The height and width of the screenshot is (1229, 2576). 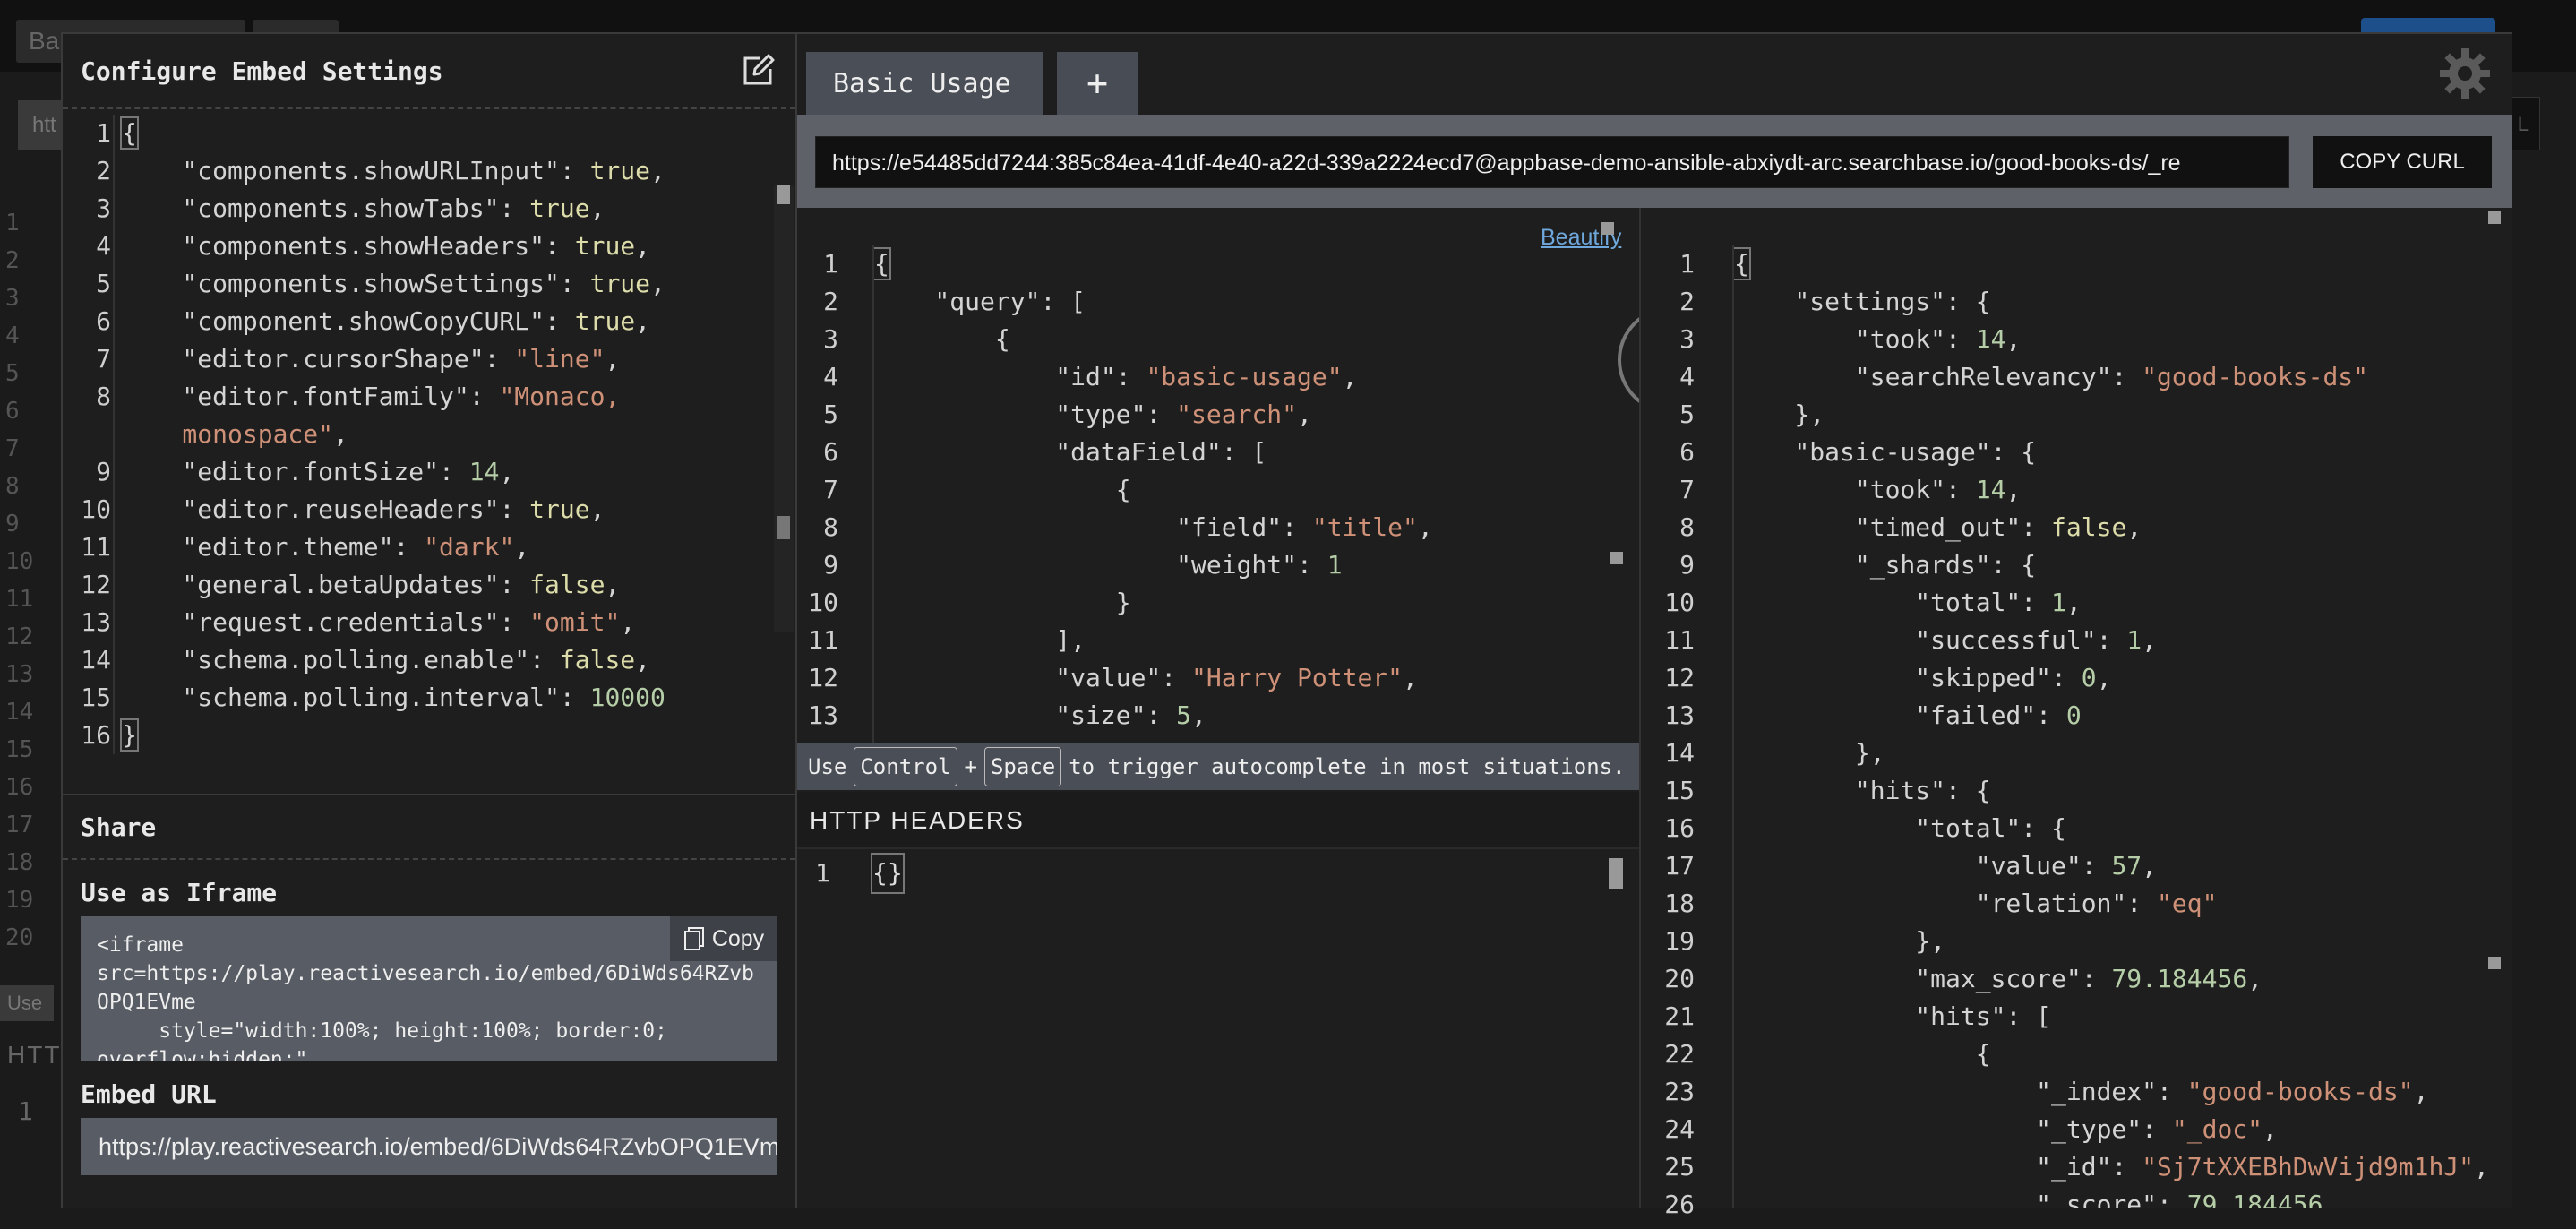 I want to click on response-code-line: "_score": 79.184456, so click(x=2109, y=1197).